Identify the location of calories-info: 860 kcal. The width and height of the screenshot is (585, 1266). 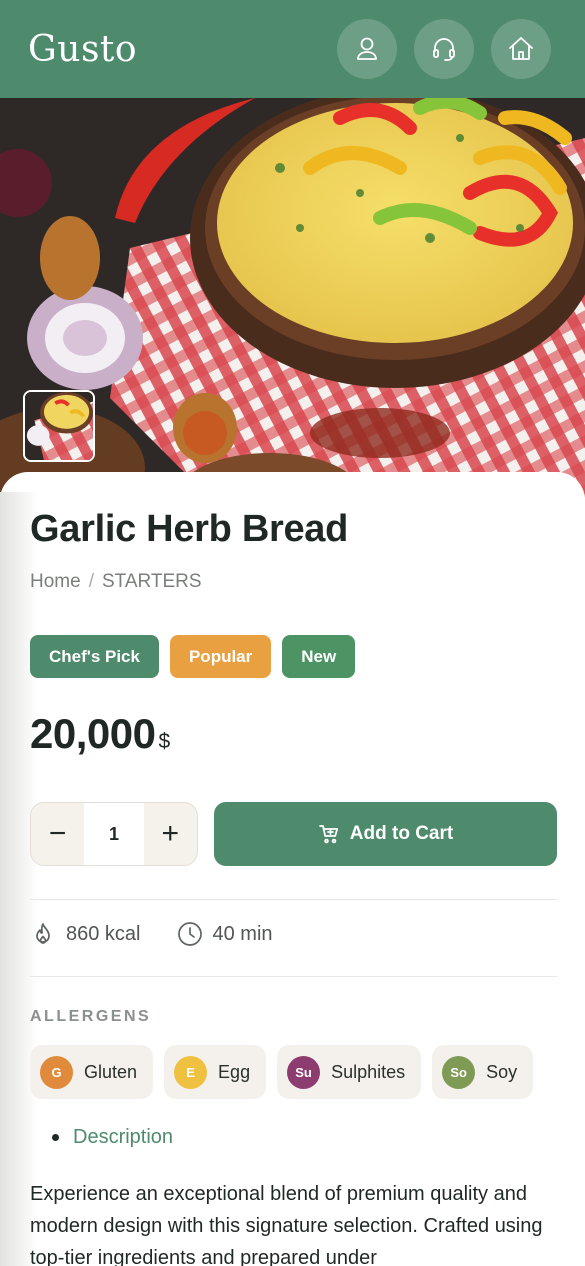
(85, 934).